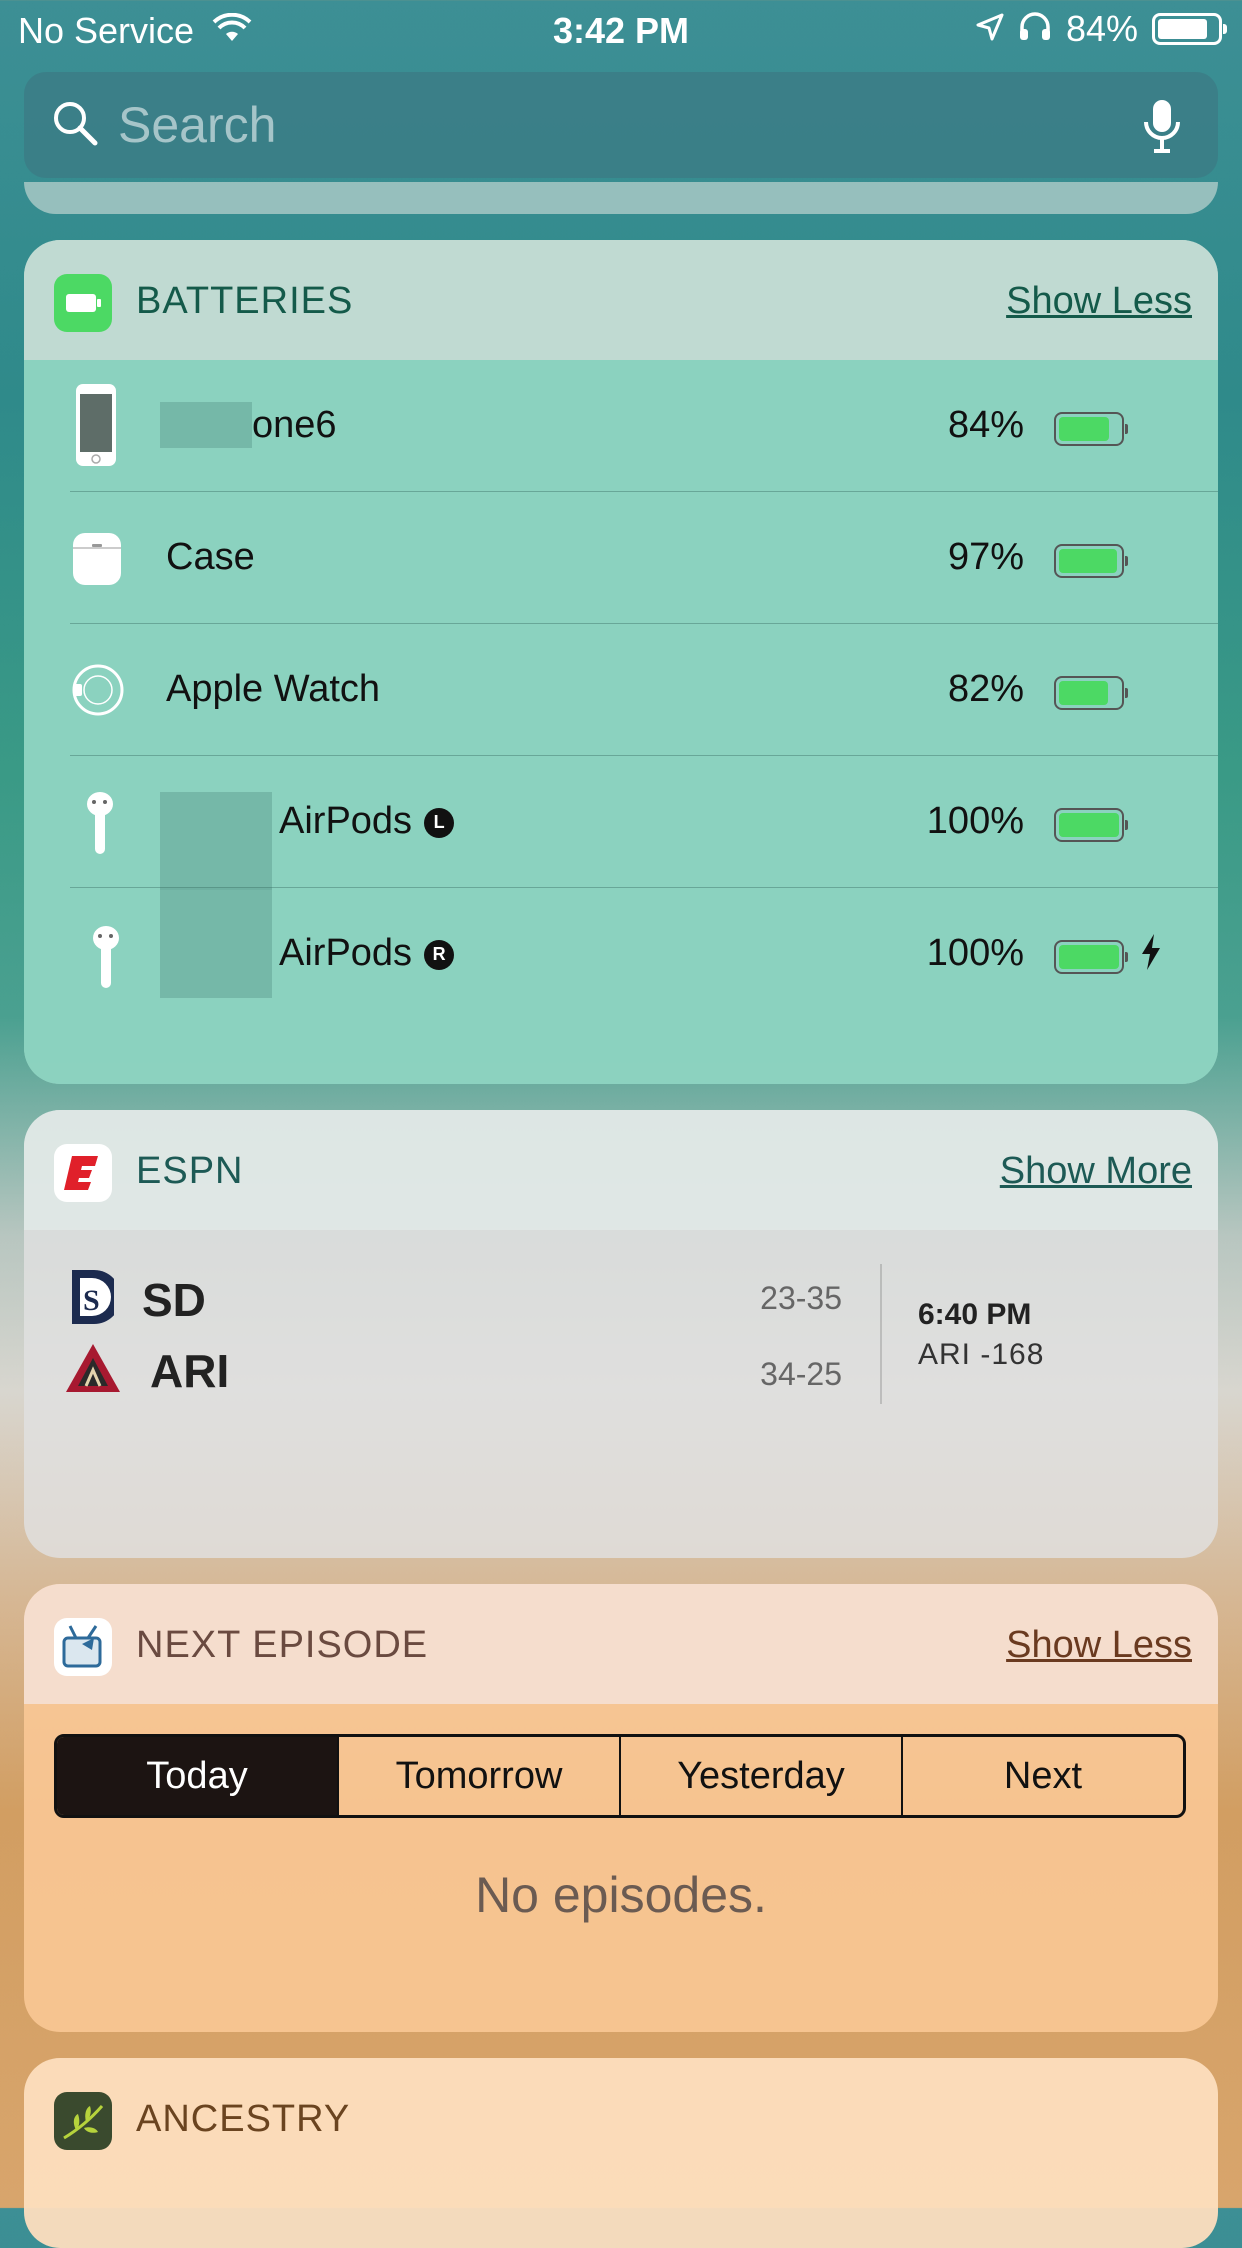  I want to click on previous-widget-edge, so click(621, 198).